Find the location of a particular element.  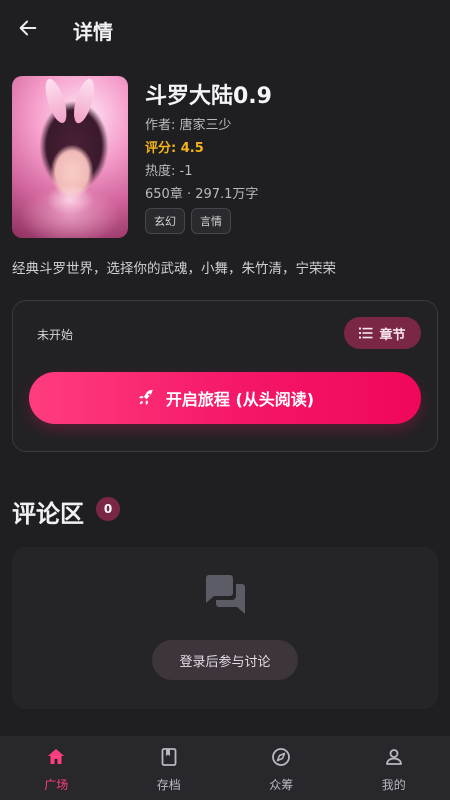

list-icon is located at coordinates (366, 333).